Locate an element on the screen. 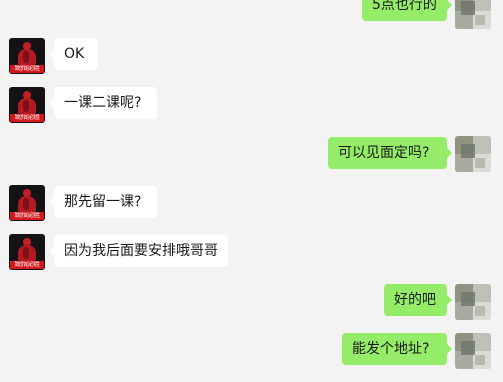 Image resolution: width=503 pixels, height=382 pixels. message-text: OK is located at coordinates (74, 54).